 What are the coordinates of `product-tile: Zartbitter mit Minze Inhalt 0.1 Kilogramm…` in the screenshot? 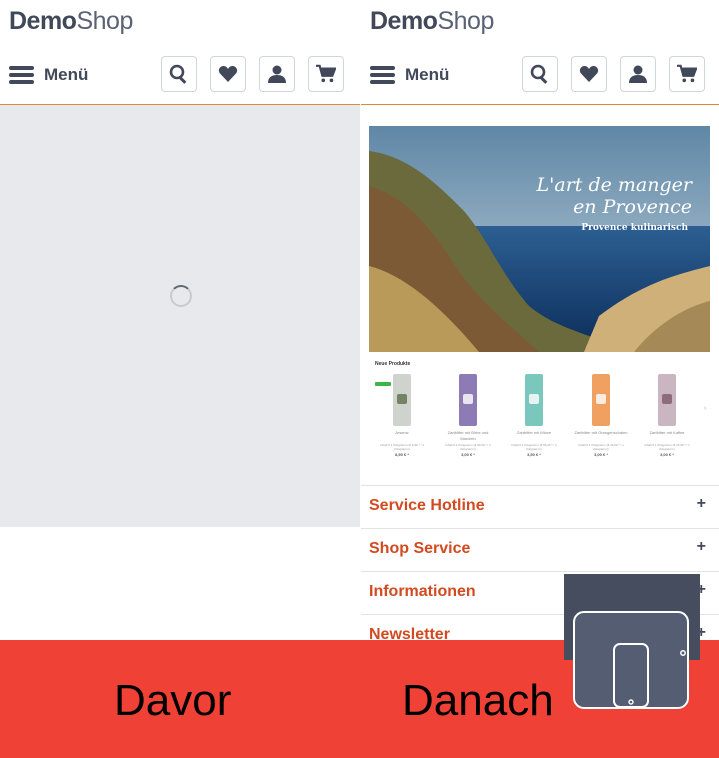 It's located at (534, 415).